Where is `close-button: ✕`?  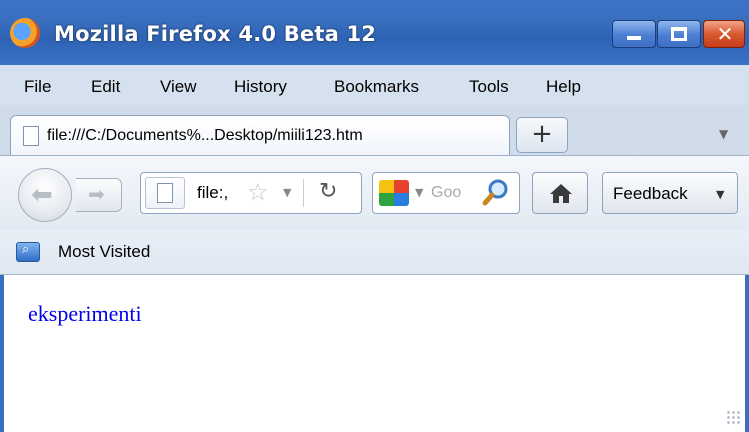
close-button: ✕ is located at coordinates (724, 34).